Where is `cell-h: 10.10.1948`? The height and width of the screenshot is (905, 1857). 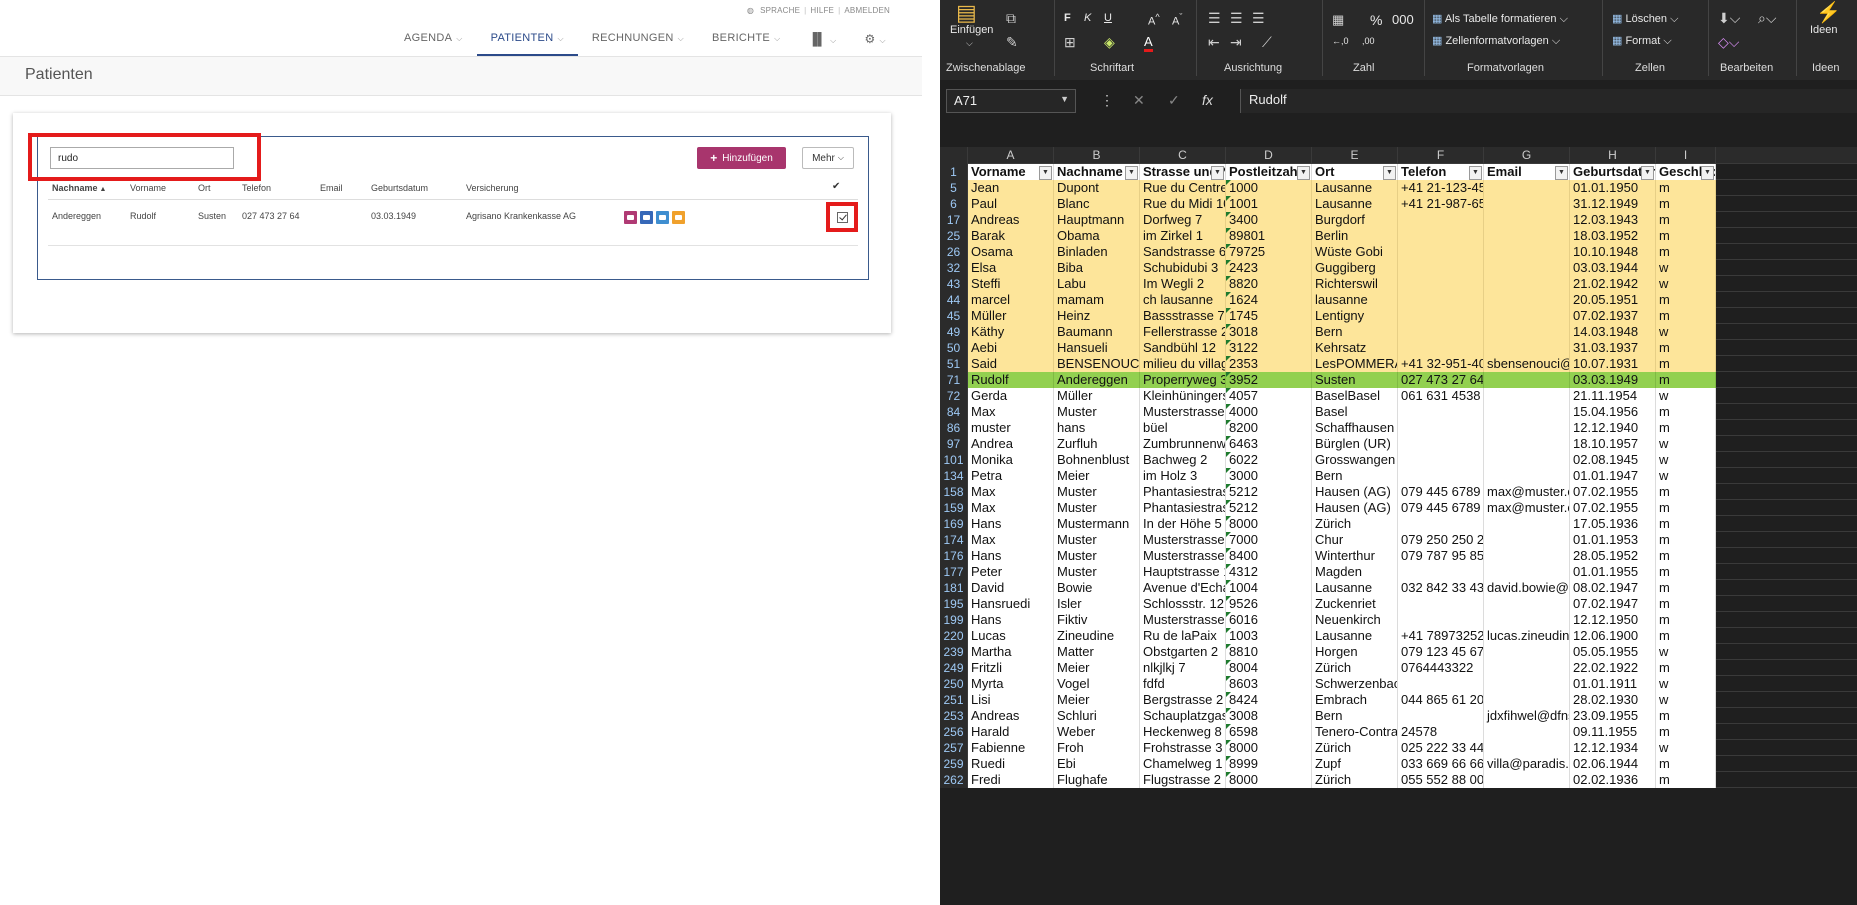 cell-h: 10.10.1948 is located at coordinates (1613, 252).